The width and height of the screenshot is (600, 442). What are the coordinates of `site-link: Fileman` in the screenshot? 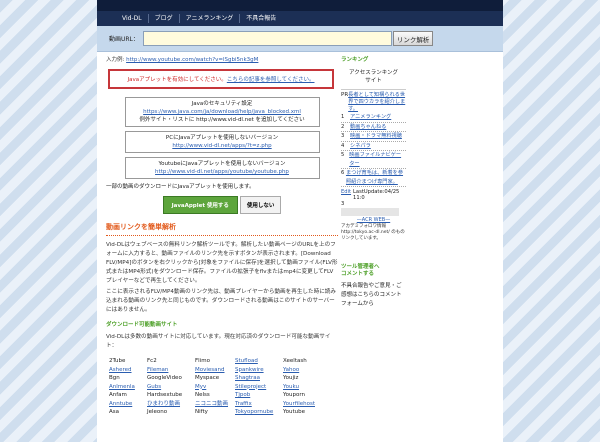 It's located at (171, 370).